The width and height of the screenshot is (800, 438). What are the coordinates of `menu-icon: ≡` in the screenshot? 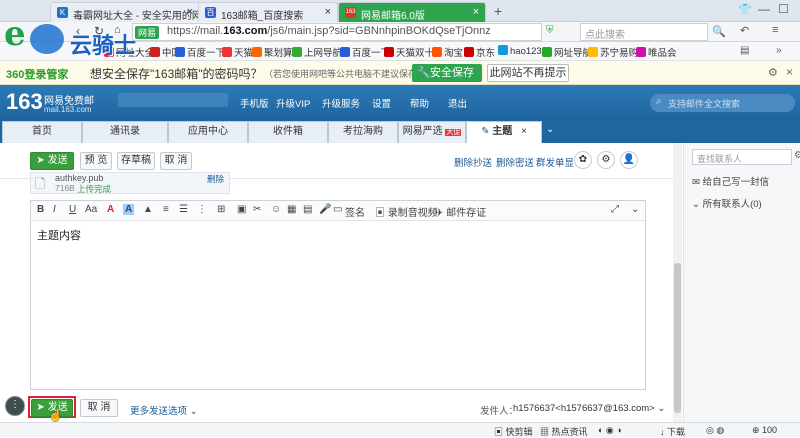 It's located at (775, 30).